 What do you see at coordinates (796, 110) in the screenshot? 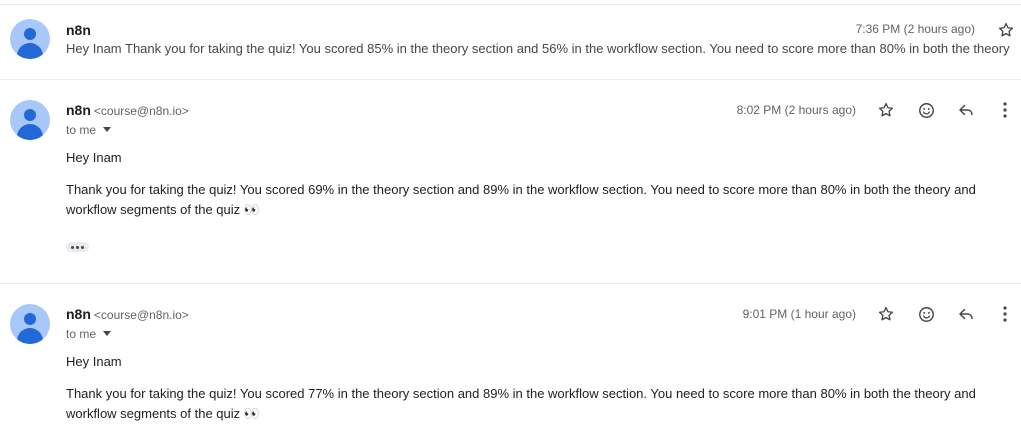
I see `message-time: 8:02 PM (2 hours ago)` at bounding box center [796, 110].